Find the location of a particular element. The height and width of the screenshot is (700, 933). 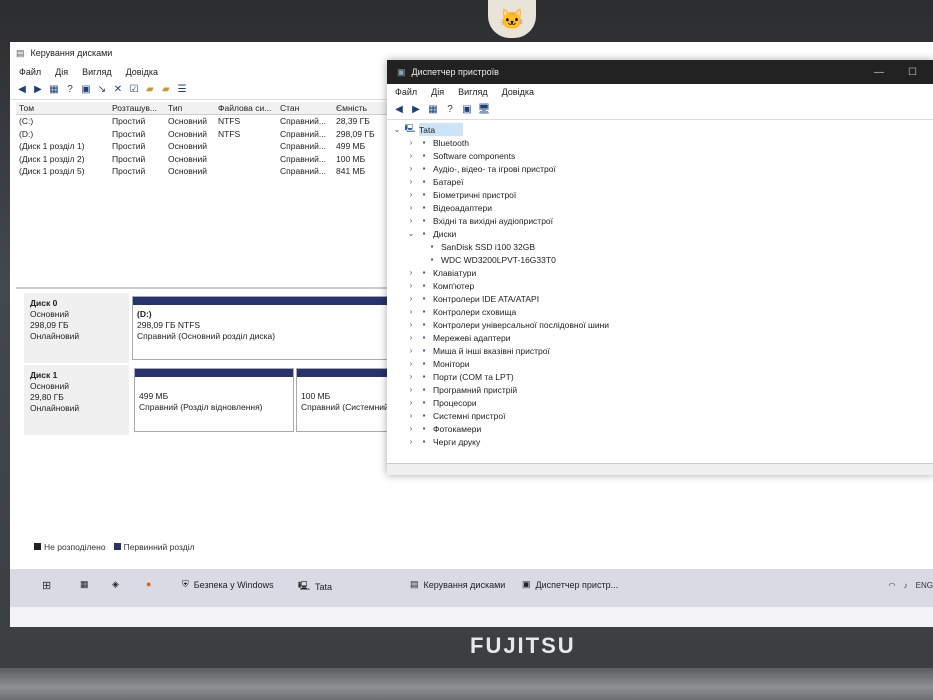

disk-1-partition-2: 100 МБ Справний (Системний ро is located at coordinates (346, 400).